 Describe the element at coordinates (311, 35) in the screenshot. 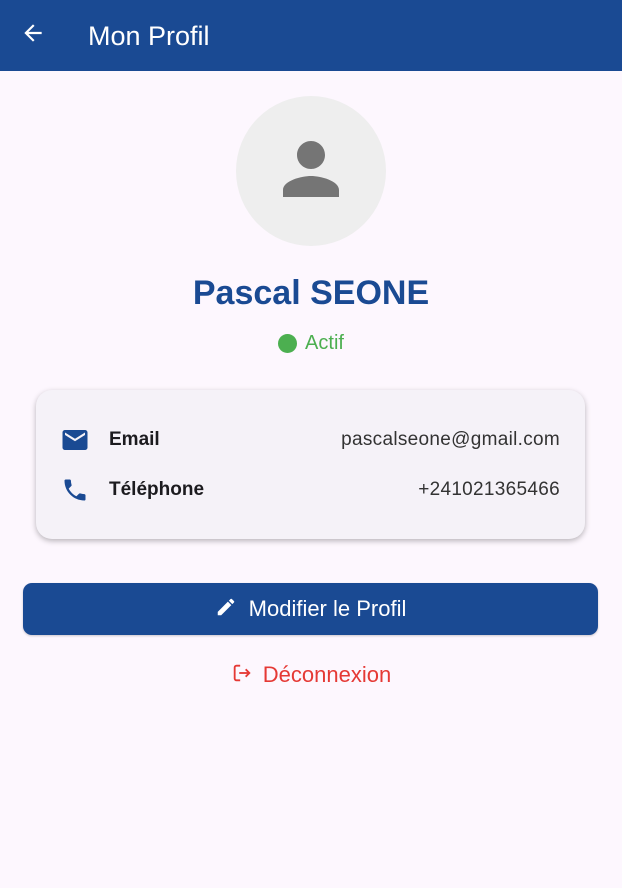

I see `app-bar: Mon Profil` at that location.